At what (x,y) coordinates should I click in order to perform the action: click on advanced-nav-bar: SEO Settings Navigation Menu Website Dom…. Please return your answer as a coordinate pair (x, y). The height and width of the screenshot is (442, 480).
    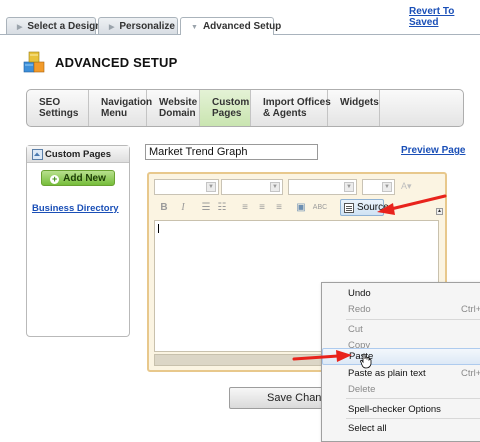
    Looking at the image, I should click on (245, 108).